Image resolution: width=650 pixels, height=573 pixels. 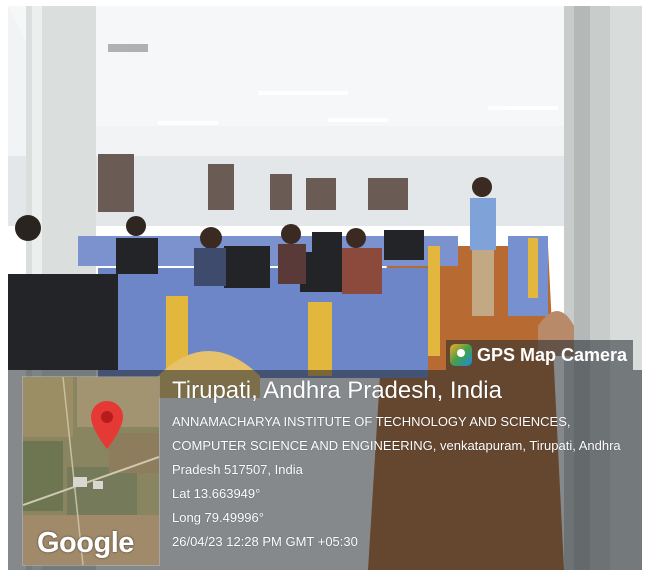 I want to click on google-logo: Google, so click(x=85, y=543).